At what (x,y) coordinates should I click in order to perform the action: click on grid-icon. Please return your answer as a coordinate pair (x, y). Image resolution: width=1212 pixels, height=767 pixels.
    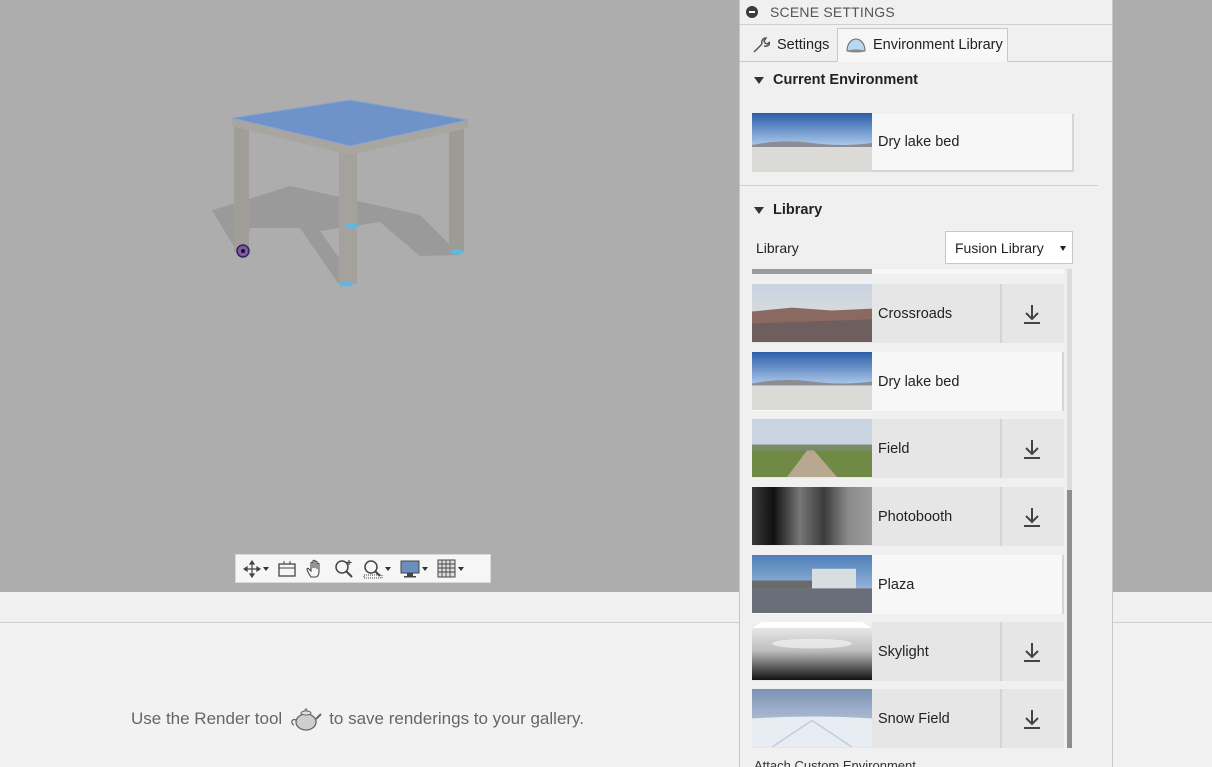
    Looking at the image, I should click on (446, 568).